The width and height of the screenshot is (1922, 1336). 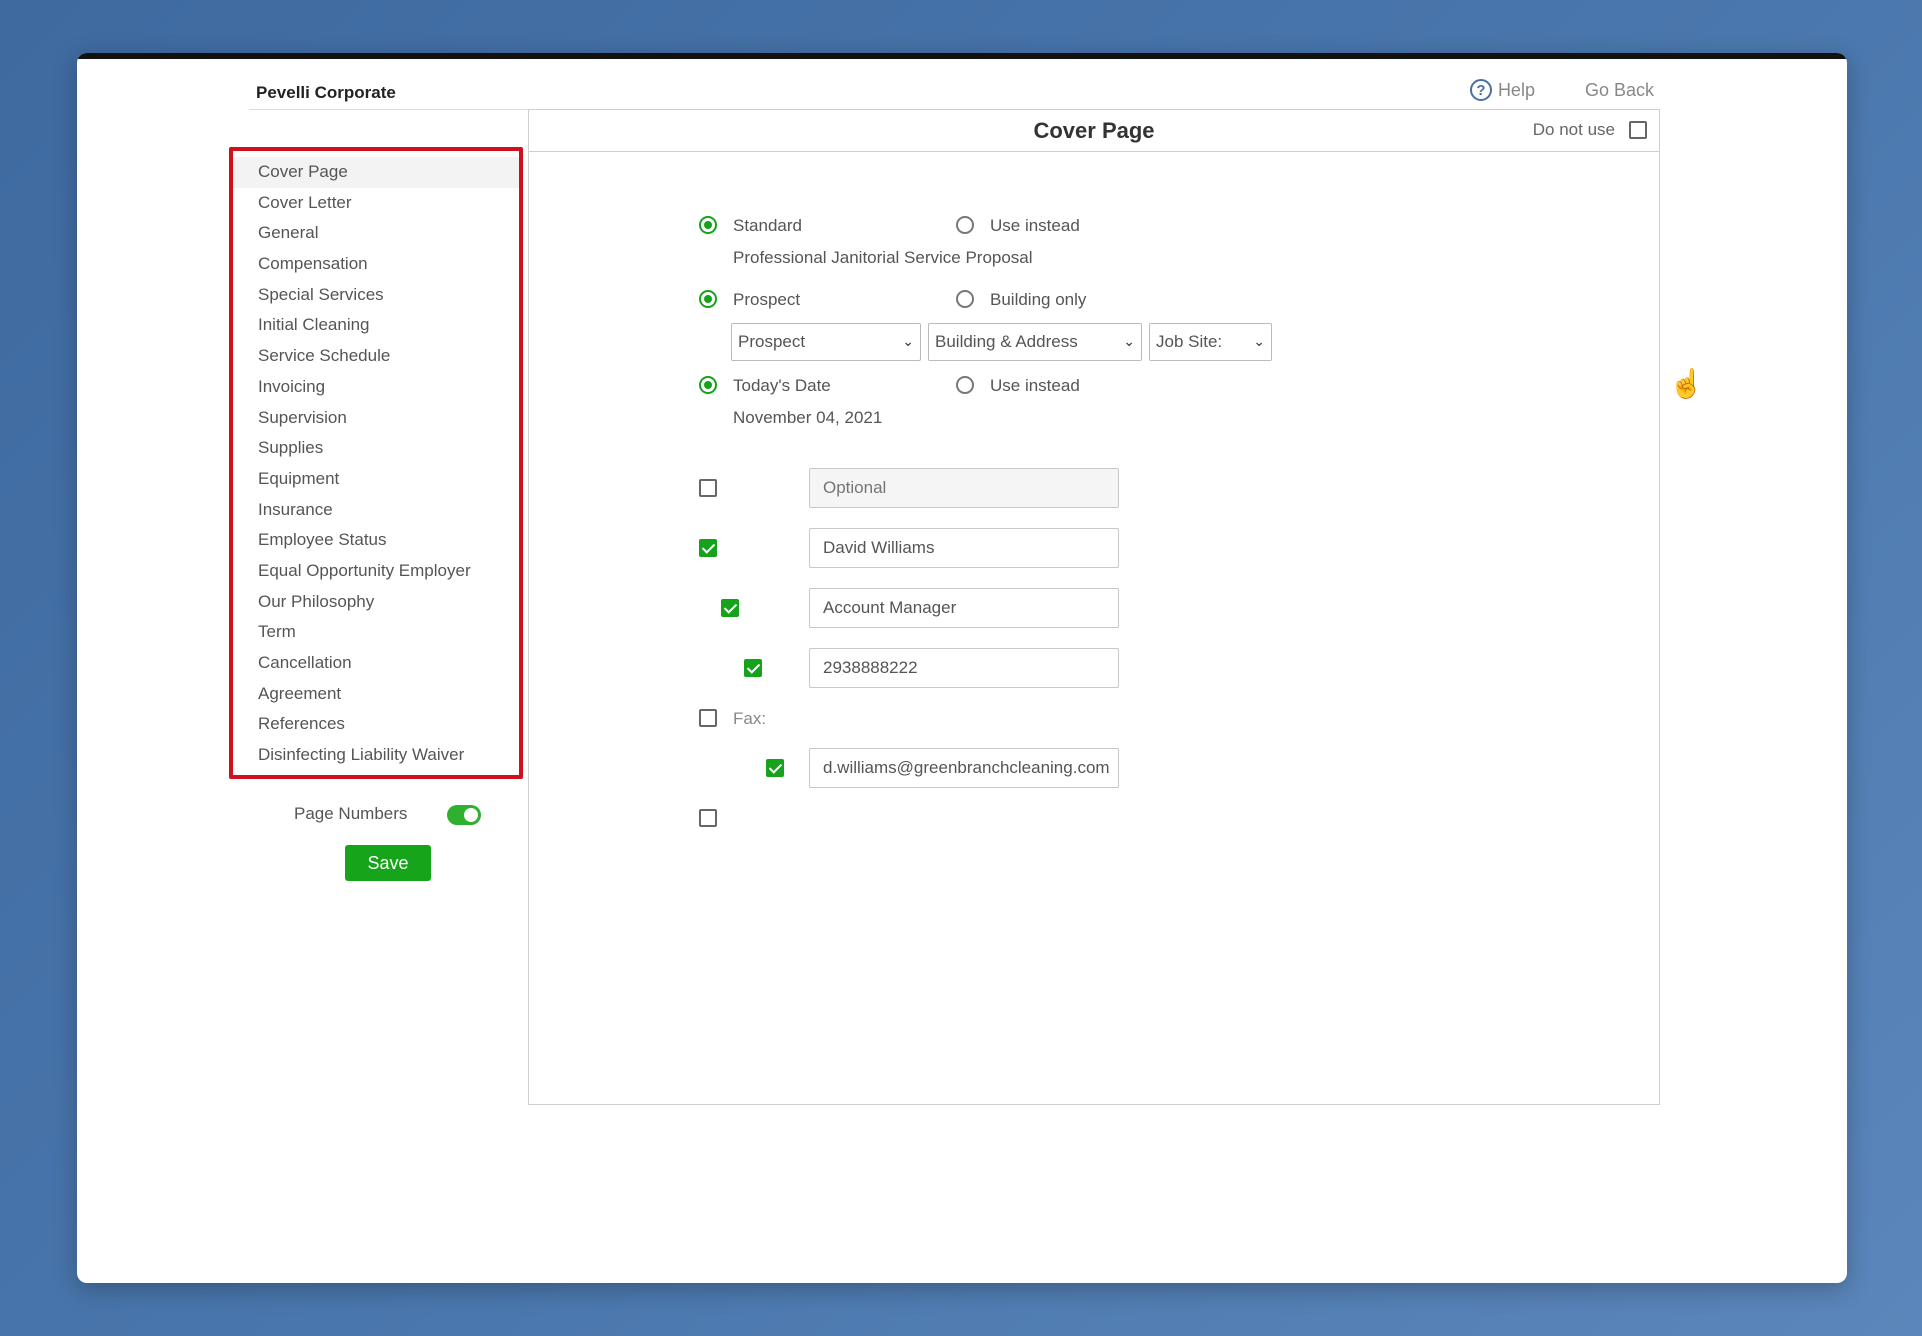 What do you see at coordinates (1038, 299) in the screenshot?
I see `building-only-label: Building only` at bounding box center [1038, 299].